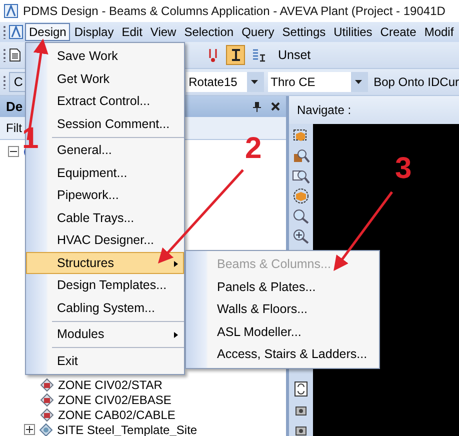 The image size is (459, 436). What do you see at coordinates (324, 110) in the screenshot?
I see `panel-title: Navigate :` at bounding box center [324, 110].